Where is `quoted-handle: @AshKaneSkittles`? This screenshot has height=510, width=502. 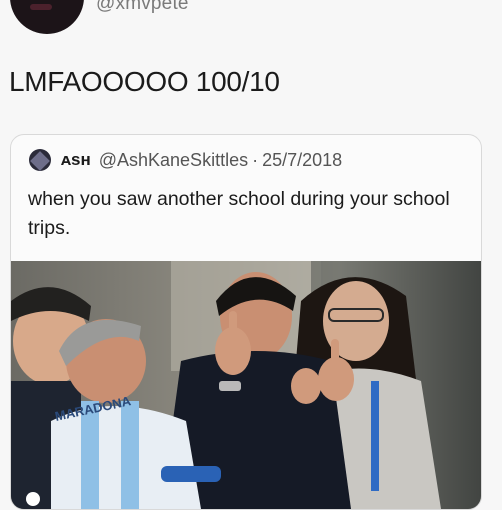
quoted-handle: @AshKaneSkittles is located at coordinates (173, 160).